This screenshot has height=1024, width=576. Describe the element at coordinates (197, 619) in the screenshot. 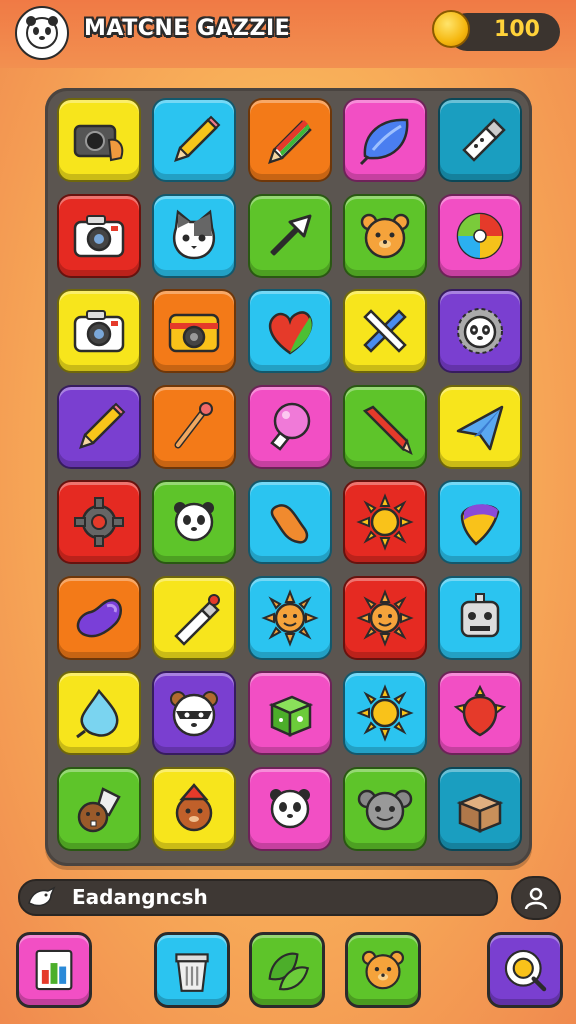

I see `marker-icon` at that location.